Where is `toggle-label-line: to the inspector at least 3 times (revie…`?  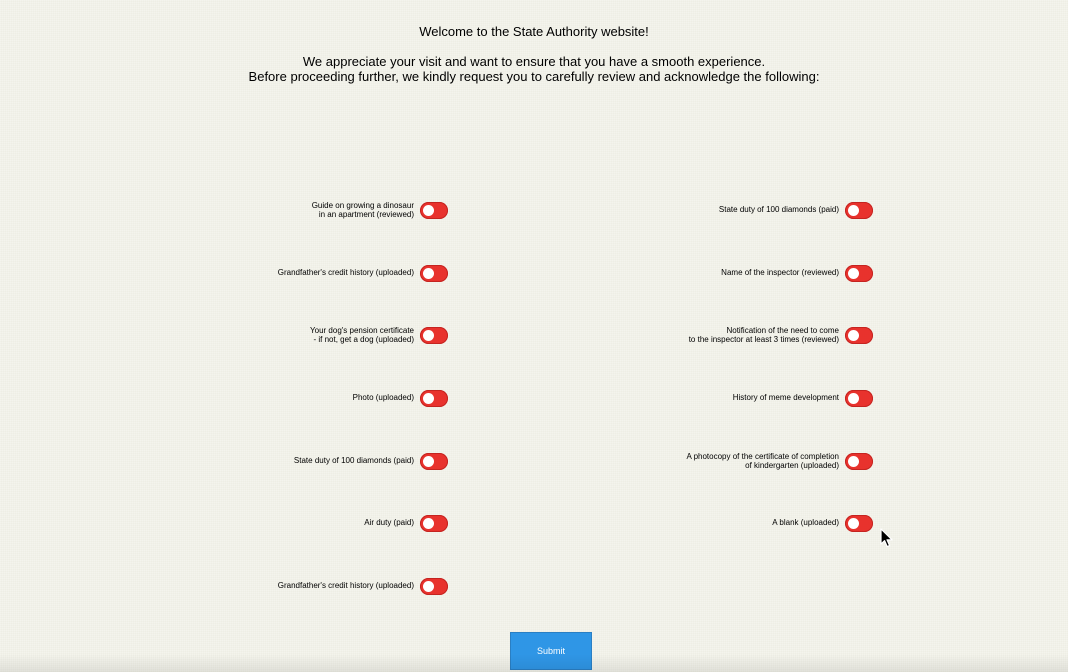
toggle-label-line: to the inspector at least 3 times (revie… is located at coordinates (763, 339).